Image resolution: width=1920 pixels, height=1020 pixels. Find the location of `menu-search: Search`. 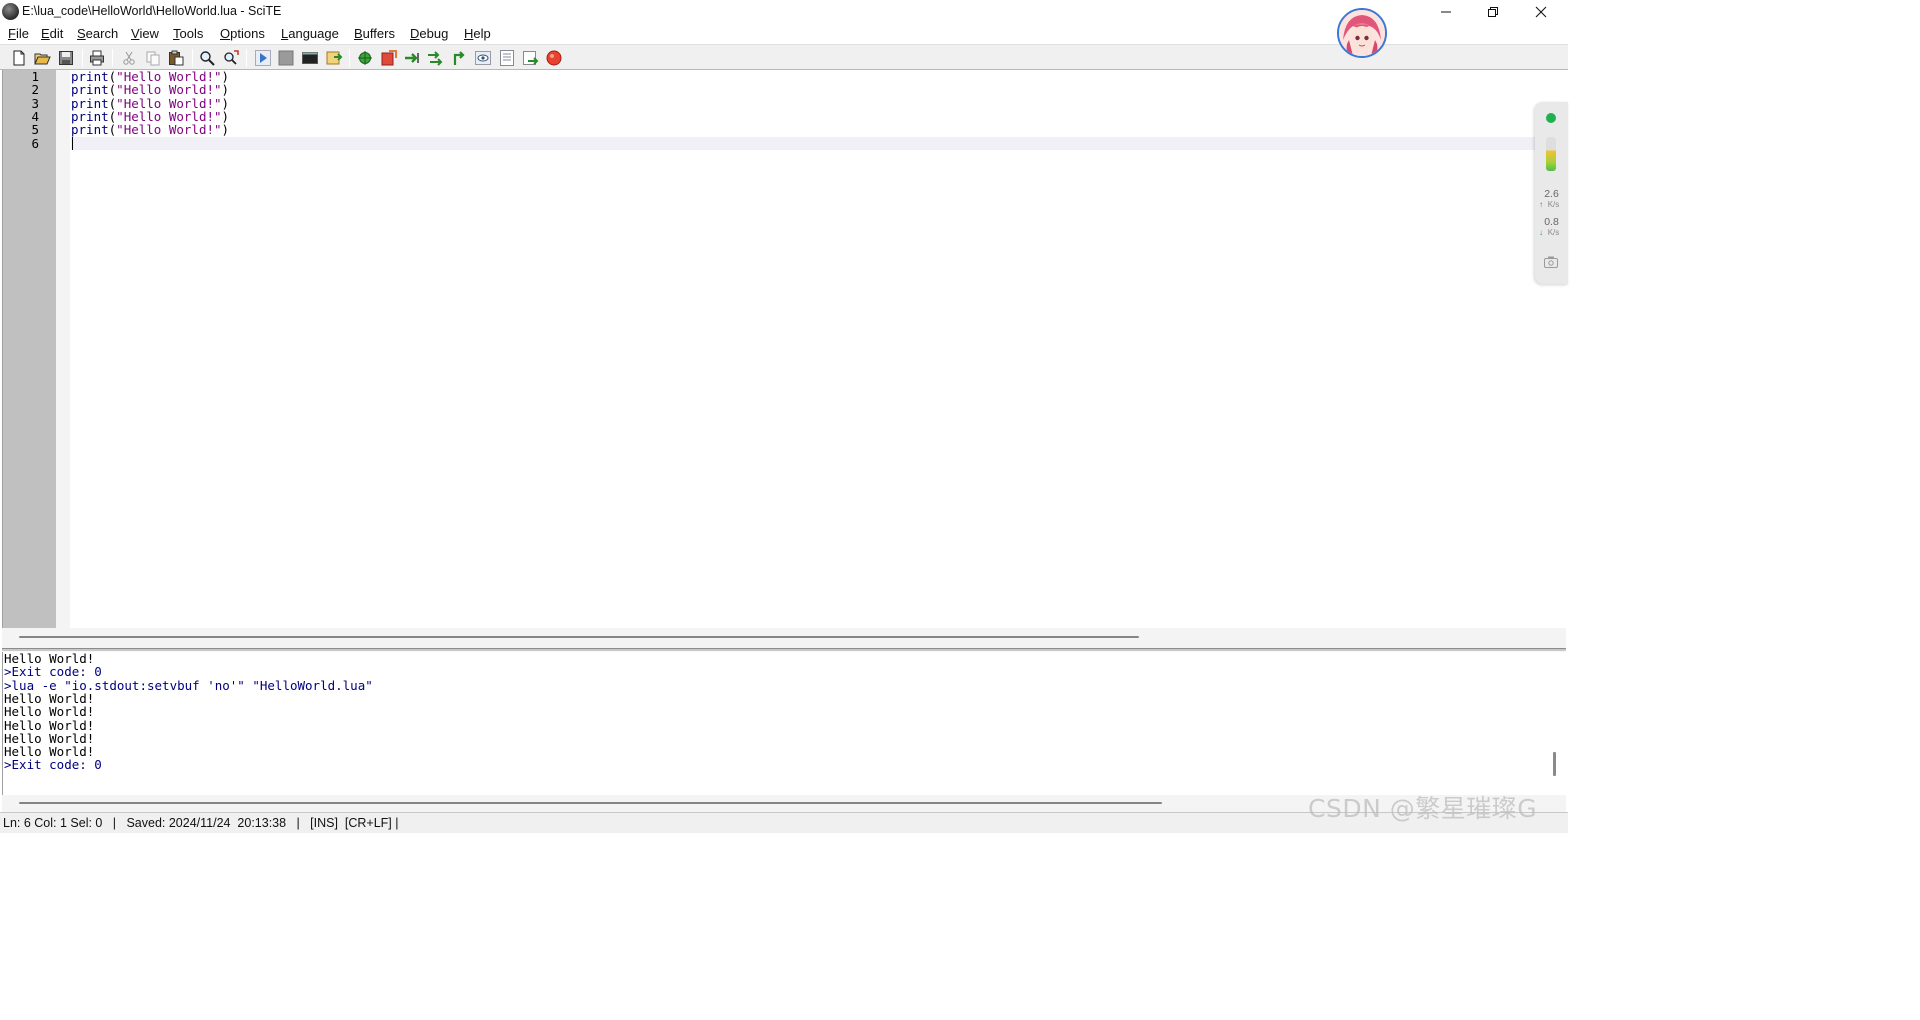

menu-search: Search is located at coordinates (97, 33).